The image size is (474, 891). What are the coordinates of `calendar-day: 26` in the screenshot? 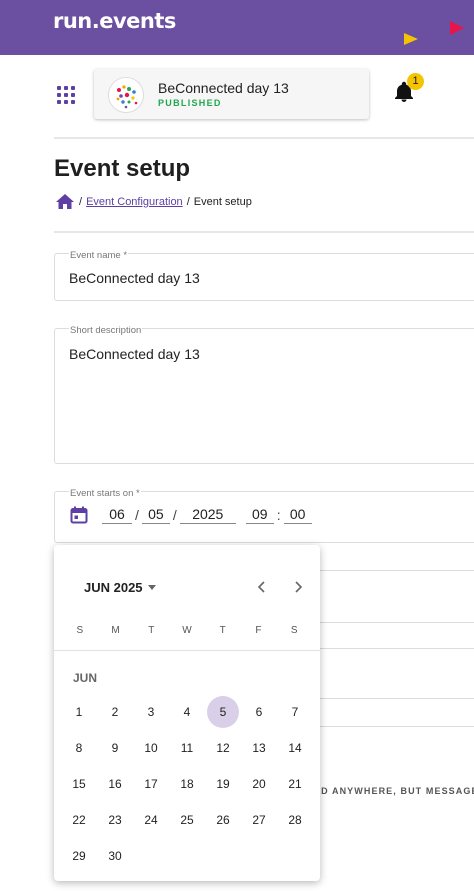 It's located at (223, 820).